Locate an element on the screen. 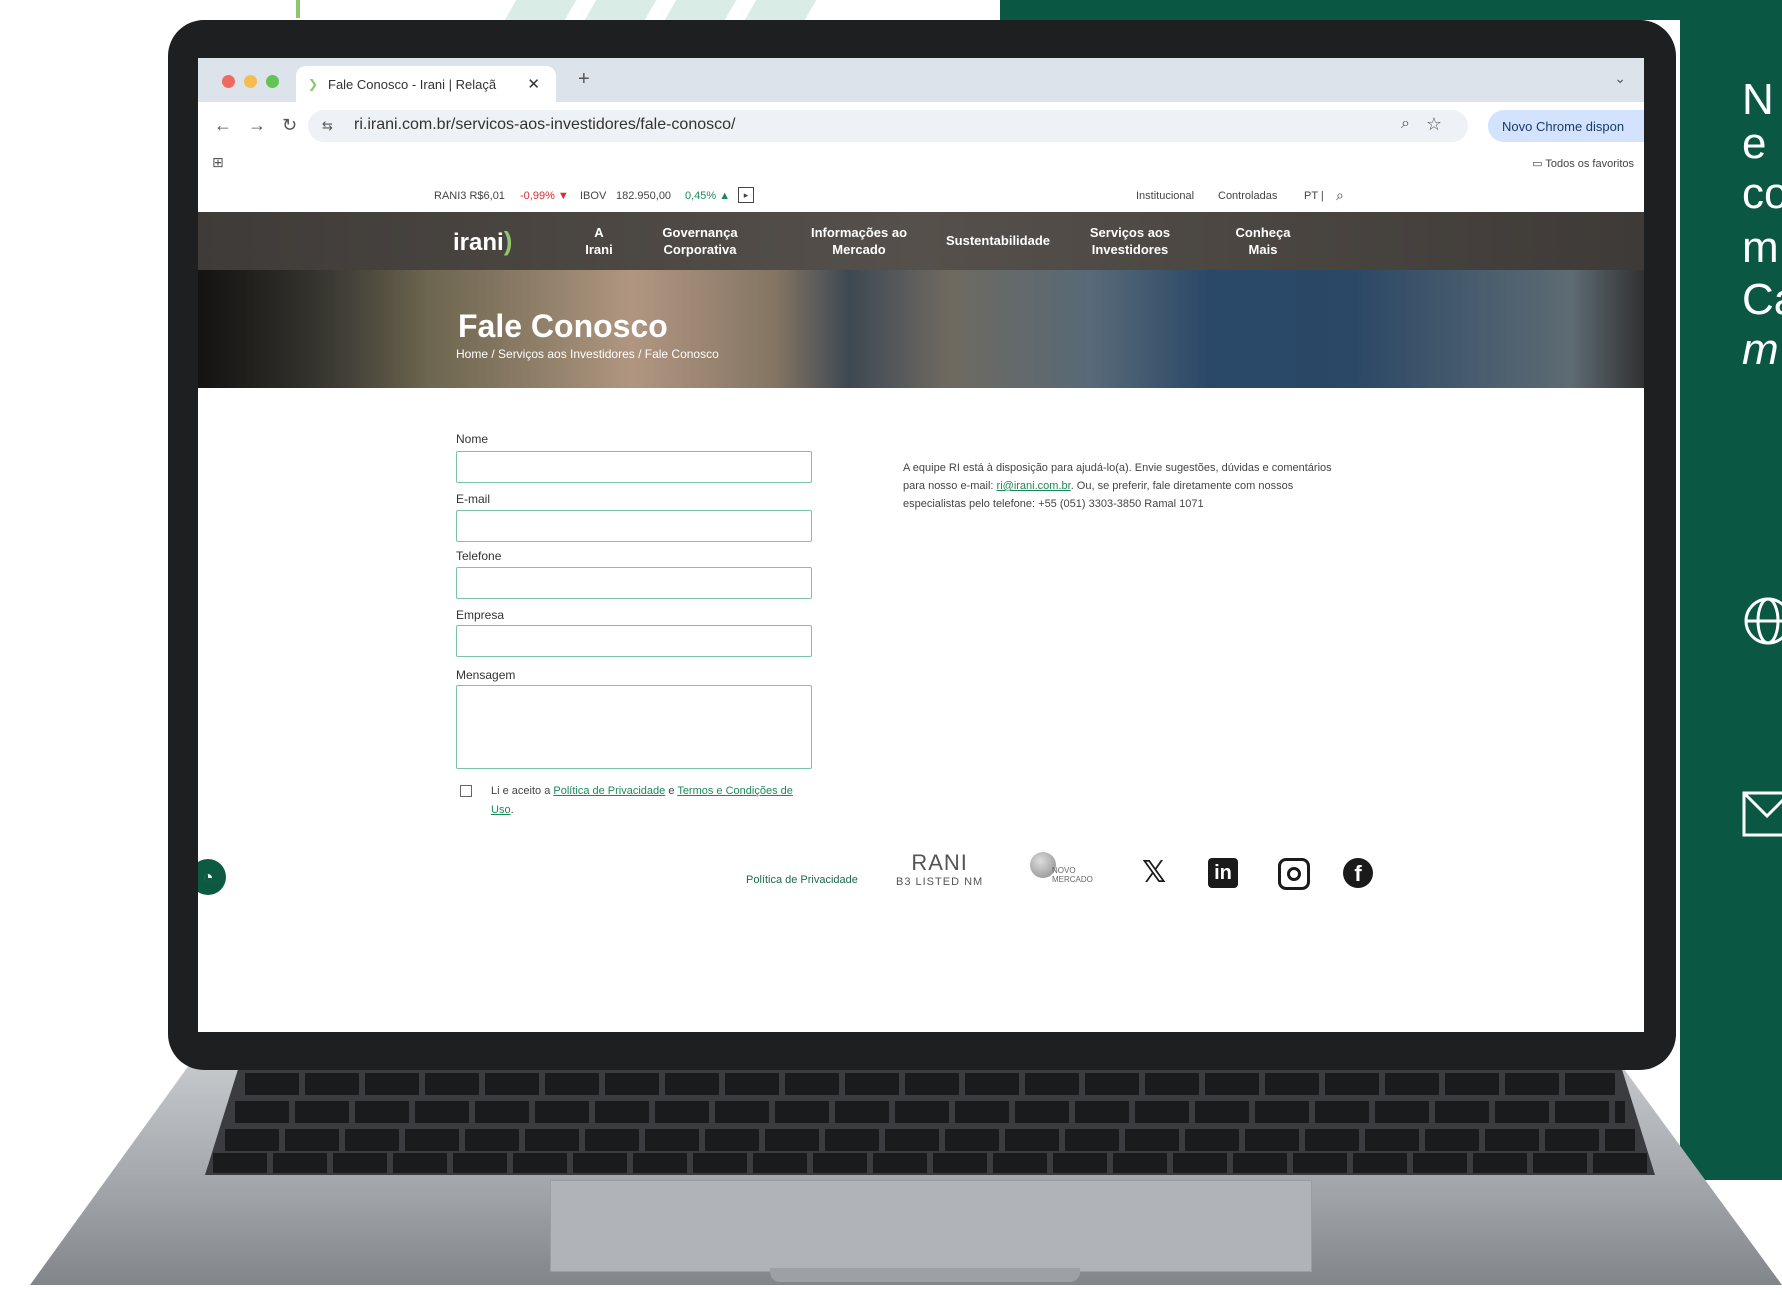  email-label: E-mail is located at coordinates (473, 499).